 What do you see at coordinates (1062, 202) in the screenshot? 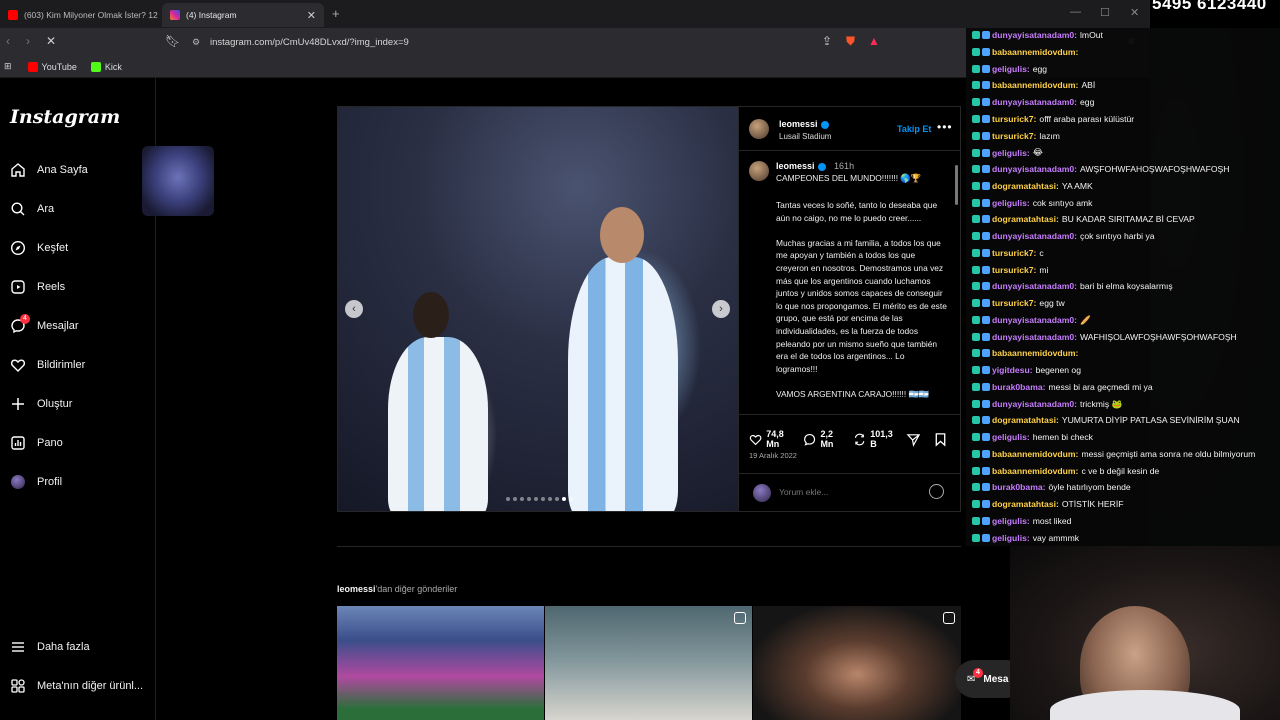
I see `chat-text: cok sıntıyo amk` at bounding box center [1062, 202].